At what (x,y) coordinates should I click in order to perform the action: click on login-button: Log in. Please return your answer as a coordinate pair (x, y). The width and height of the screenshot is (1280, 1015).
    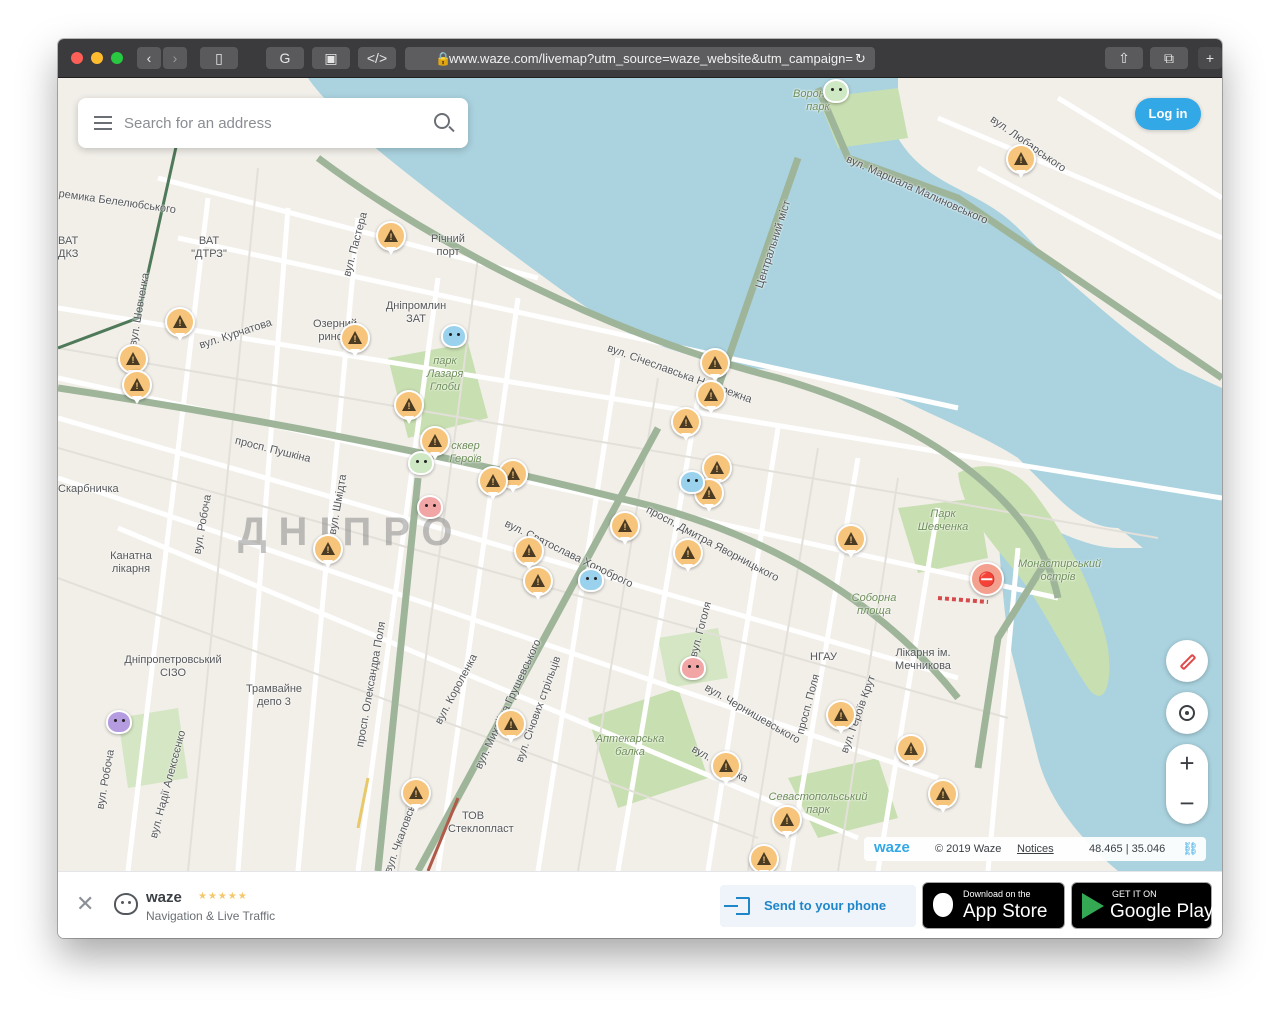
    Looking at the image, I should click on (1168, 114).